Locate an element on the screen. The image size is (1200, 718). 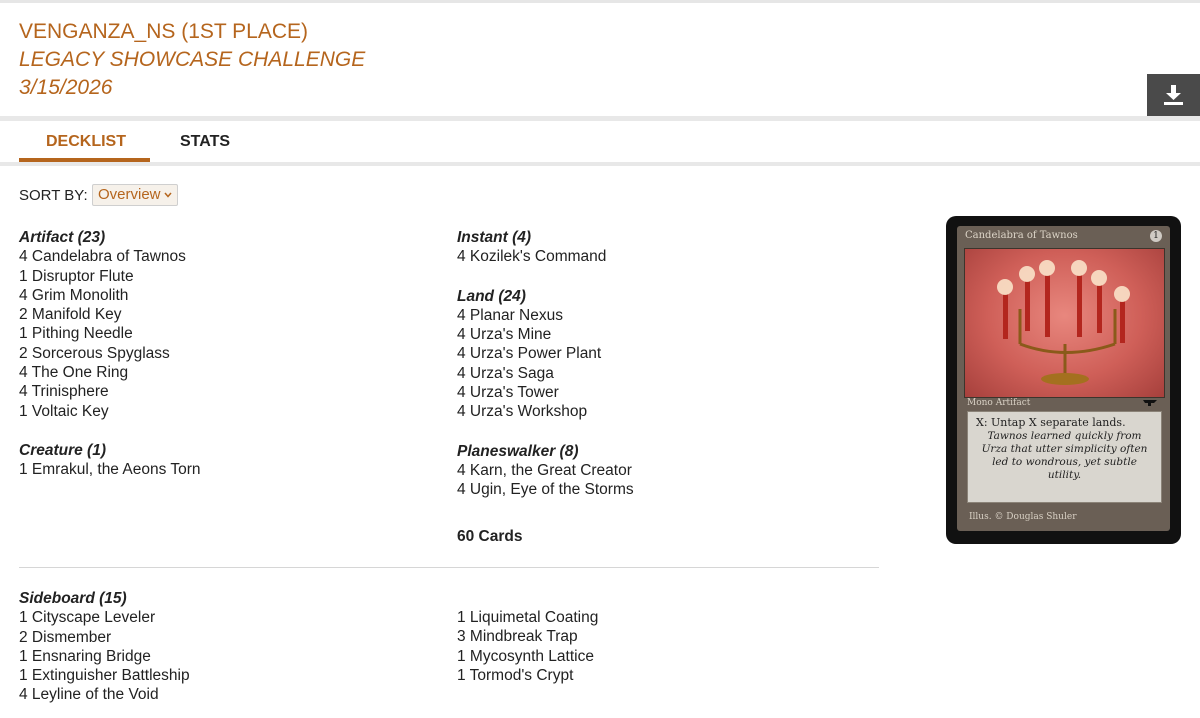
candelabra-illustration is located at coordinates (1063, 322).